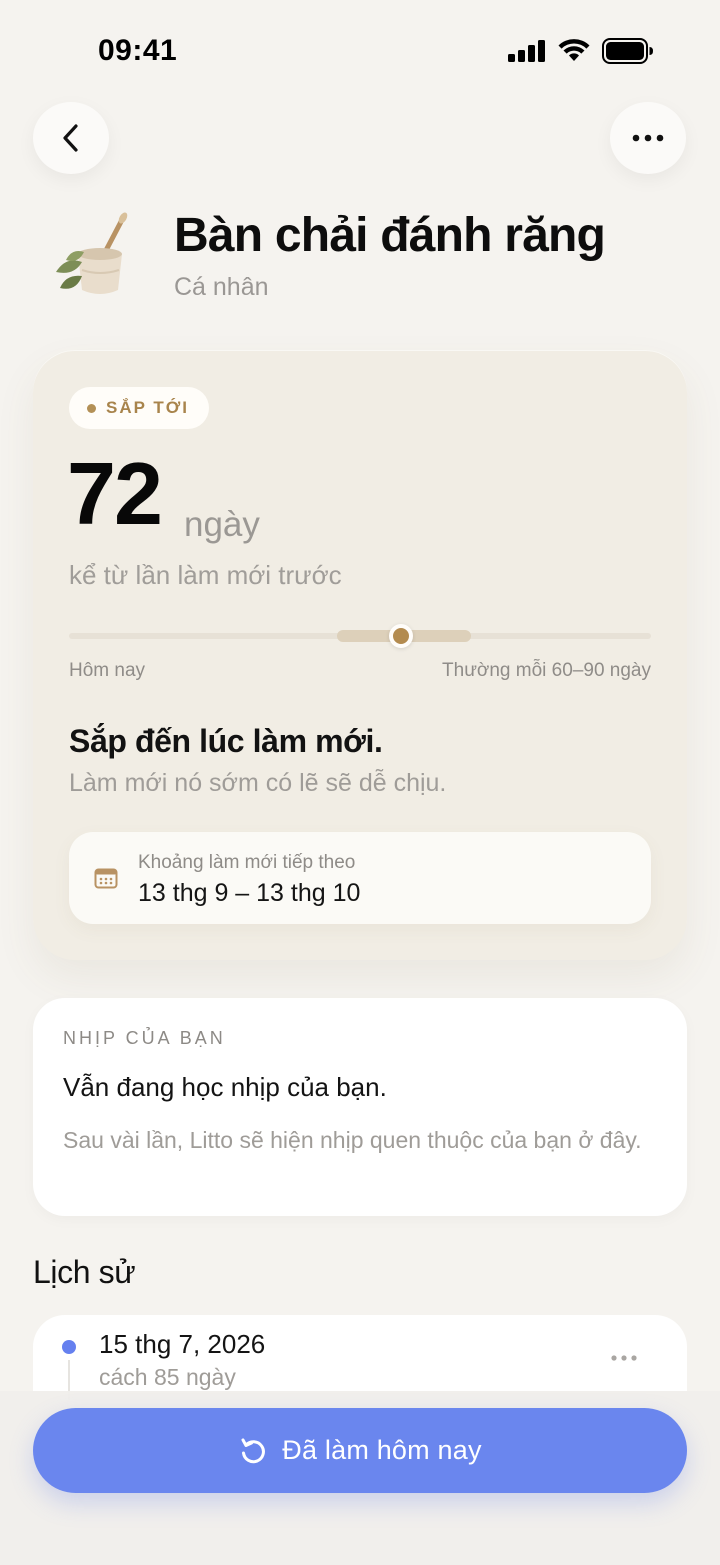 This screenshot has height=1565, width=720. Describe the element at coordinates (91, 408) in the screenshot. I see `badge-dot` at that location.